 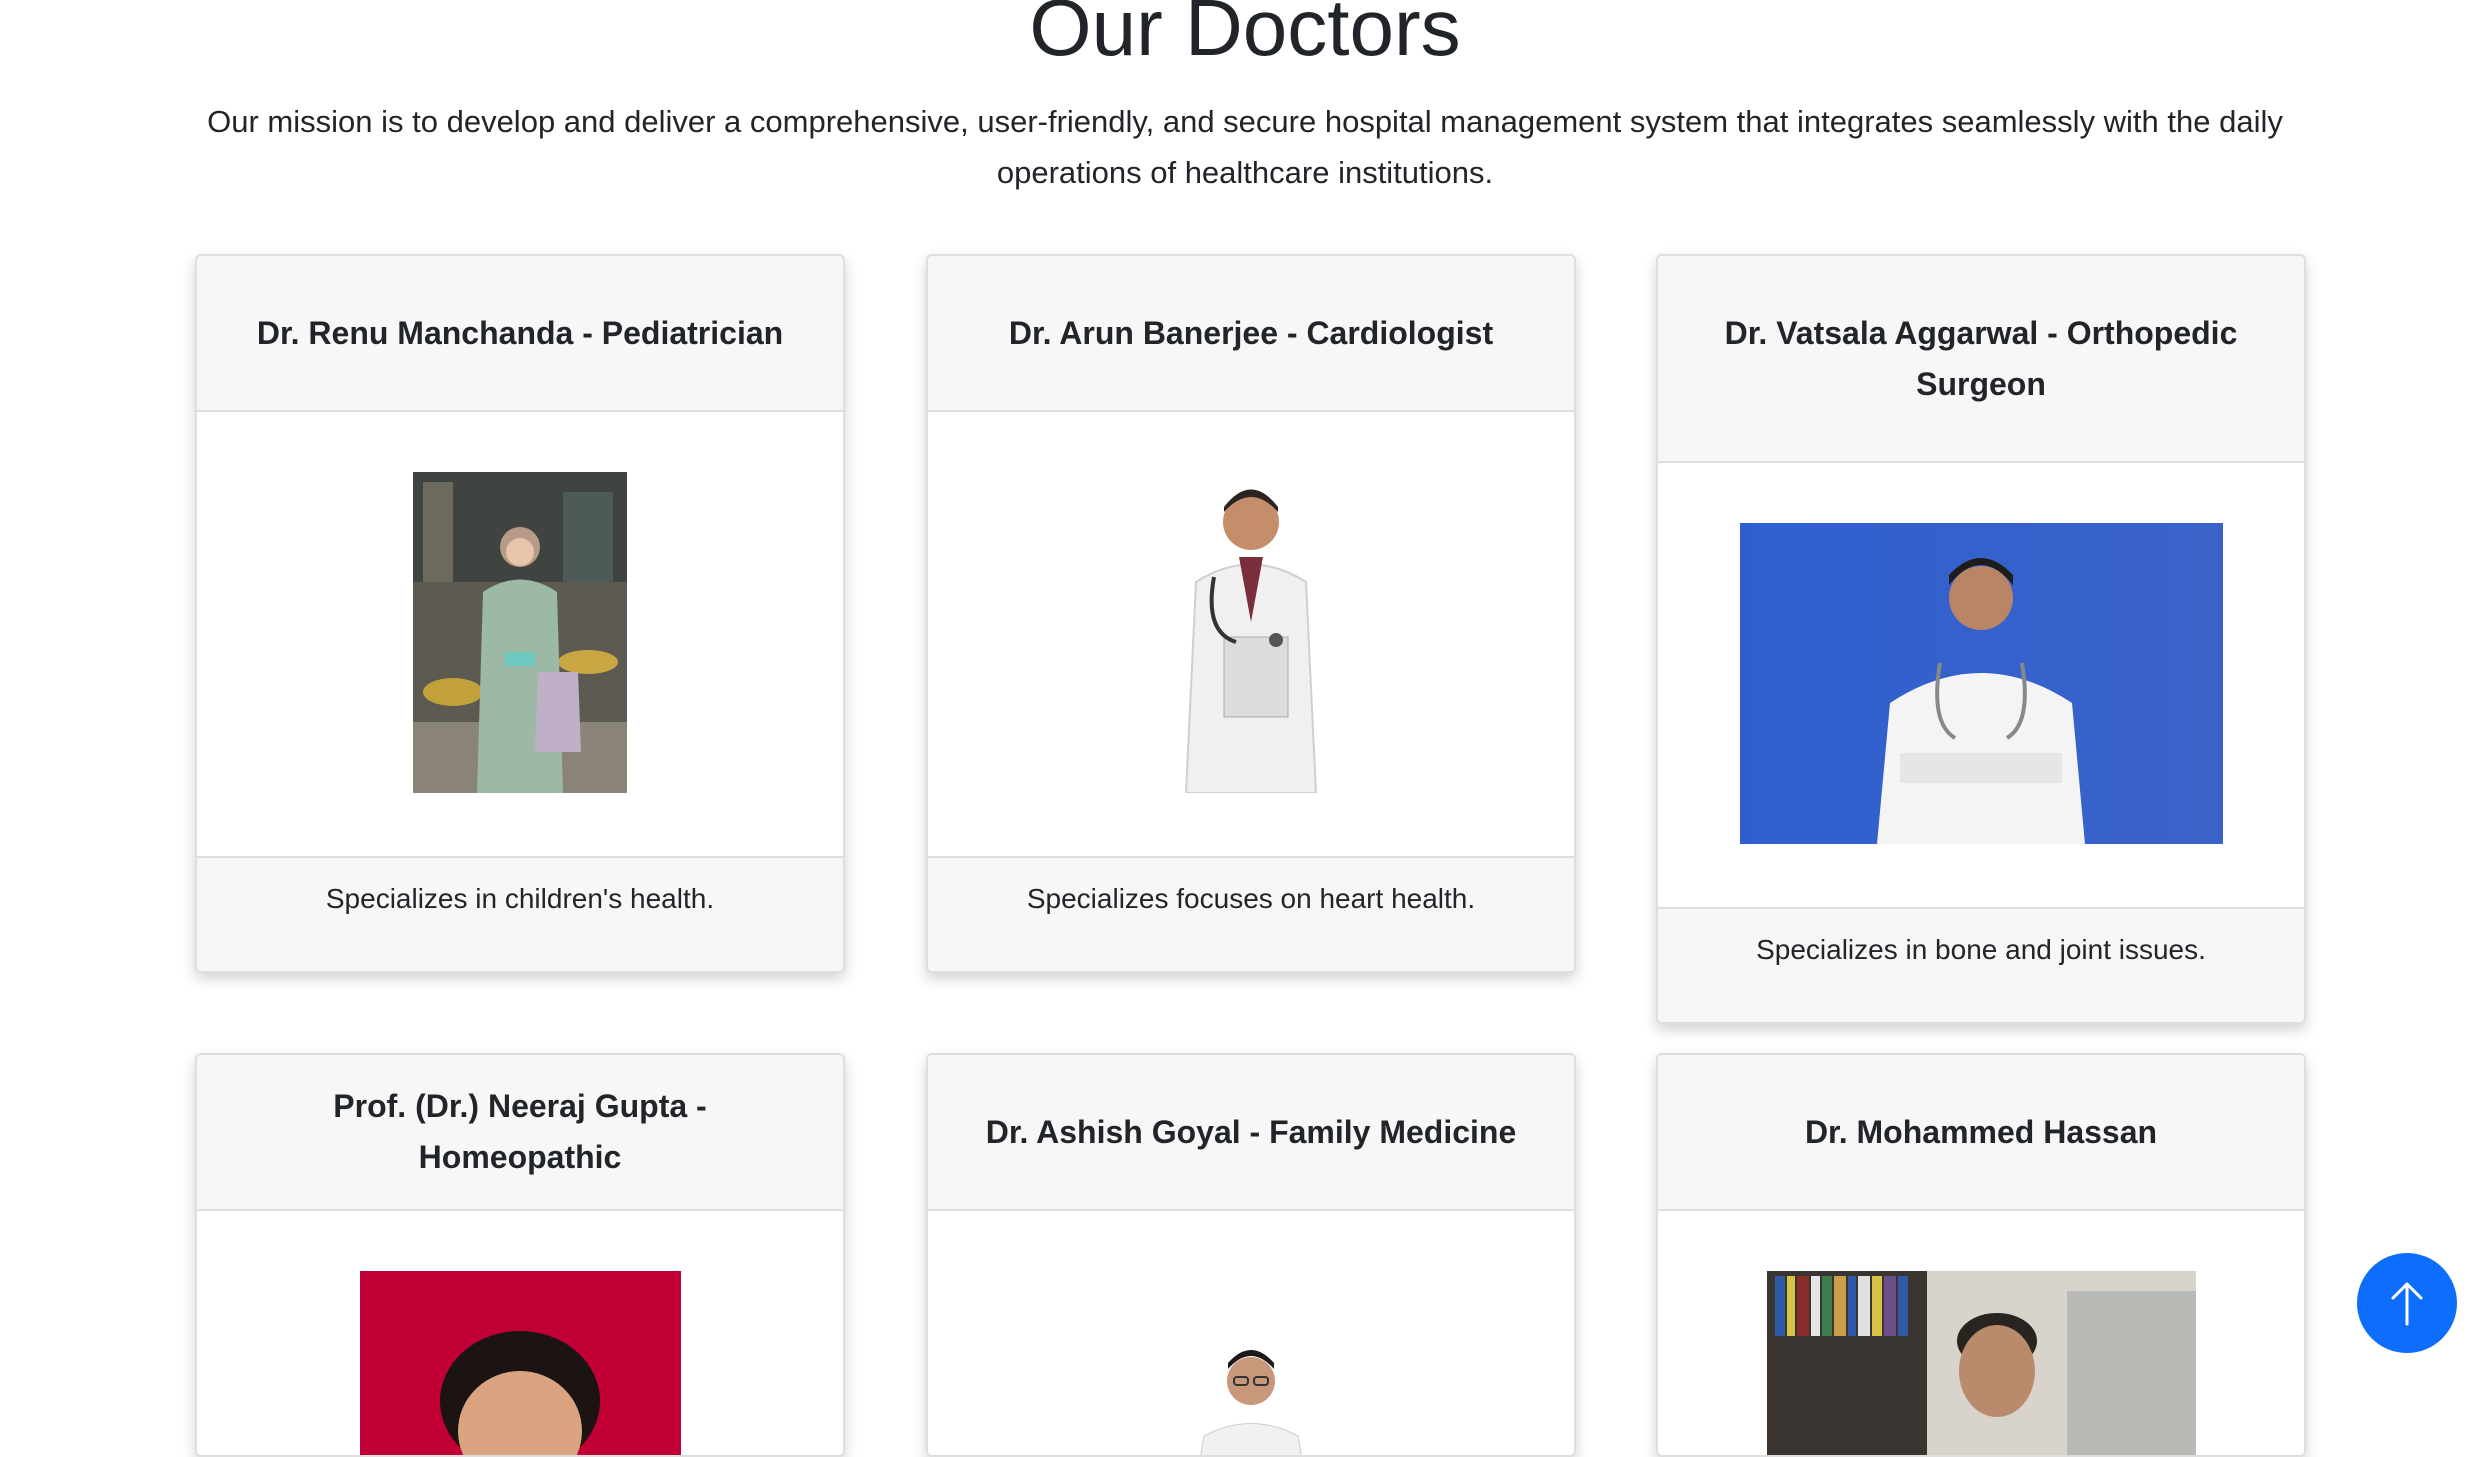 I want to click on doctor-name: Prof. (Dr.) Neeraj Gupta - Homeopathic, so click(x=520, y=1133).